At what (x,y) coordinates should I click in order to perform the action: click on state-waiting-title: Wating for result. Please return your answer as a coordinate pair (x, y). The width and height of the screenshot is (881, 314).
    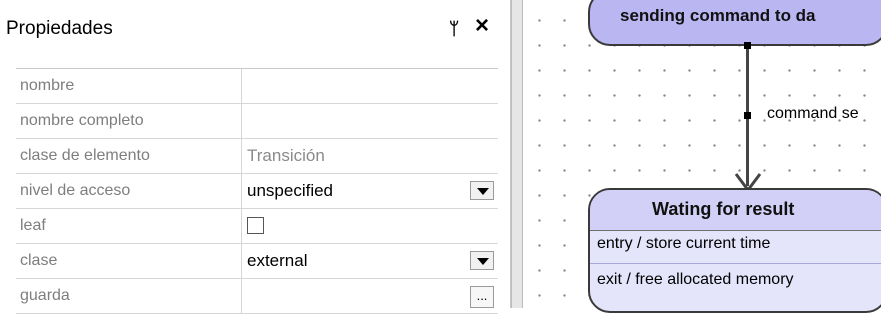
    Looking at the image, I should click on (723, 209).